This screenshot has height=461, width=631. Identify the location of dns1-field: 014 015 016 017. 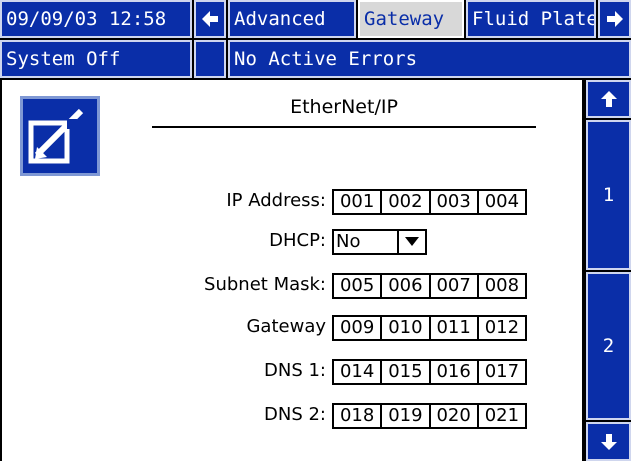
(429, 372).